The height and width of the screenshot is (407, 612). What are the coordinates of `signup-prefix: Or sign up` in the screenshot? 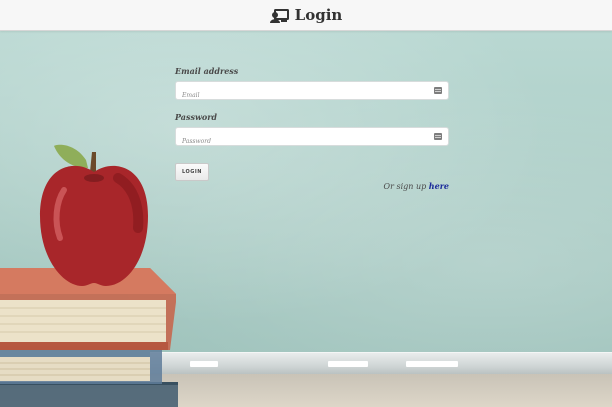 It's located at (405, 186).